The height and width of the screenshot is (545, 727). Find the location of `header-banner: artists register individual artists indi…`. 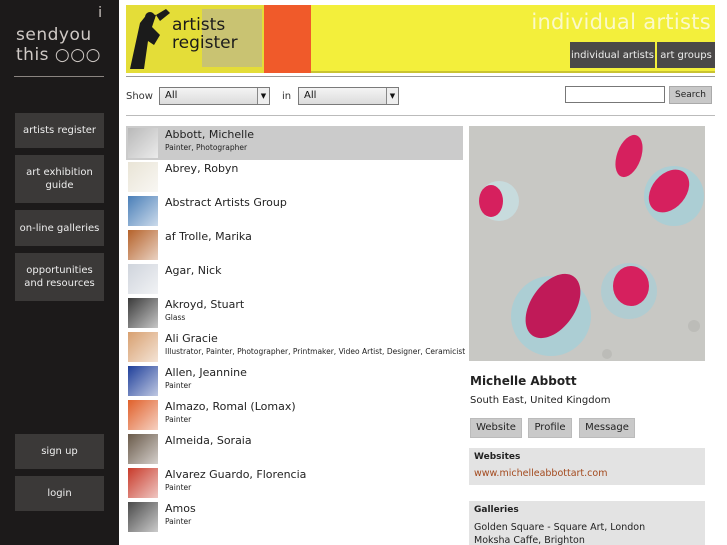

header-banner: artists register individual artists indi… is located at coordinates (420, 39).